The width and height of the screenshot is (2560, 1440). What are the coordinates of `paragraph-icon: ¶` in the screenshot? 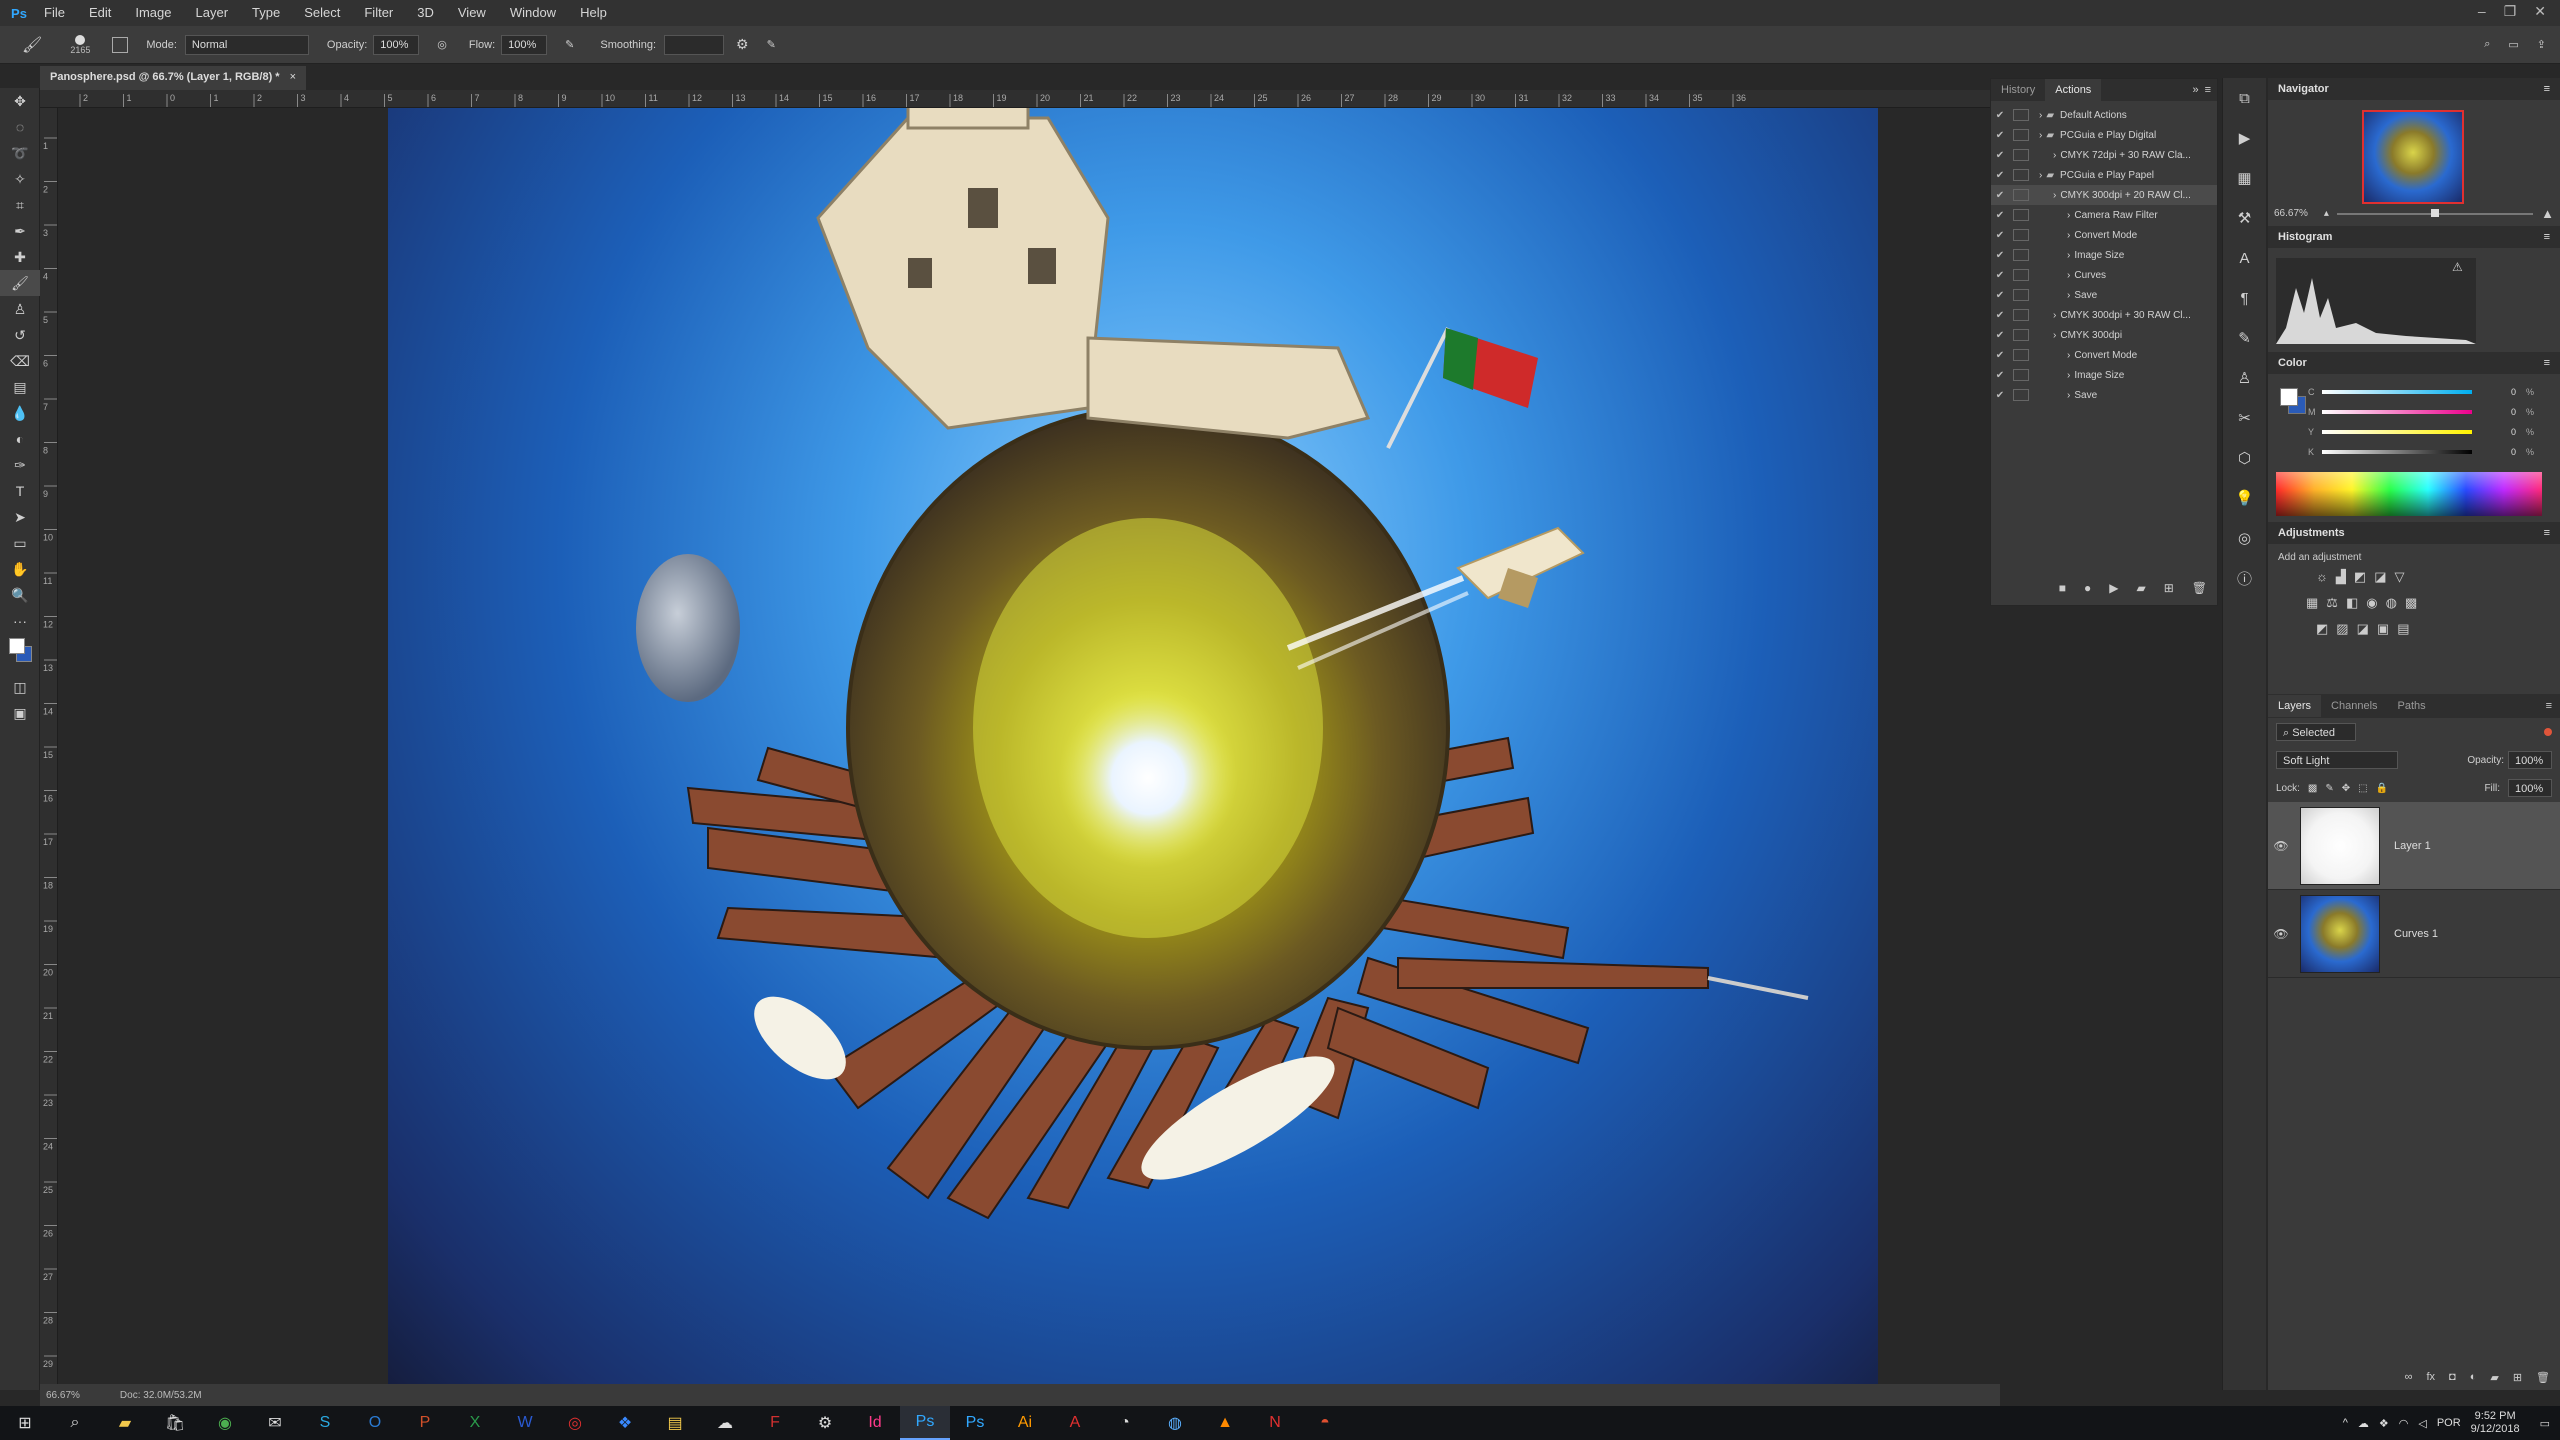 It's located at (2244, 298).